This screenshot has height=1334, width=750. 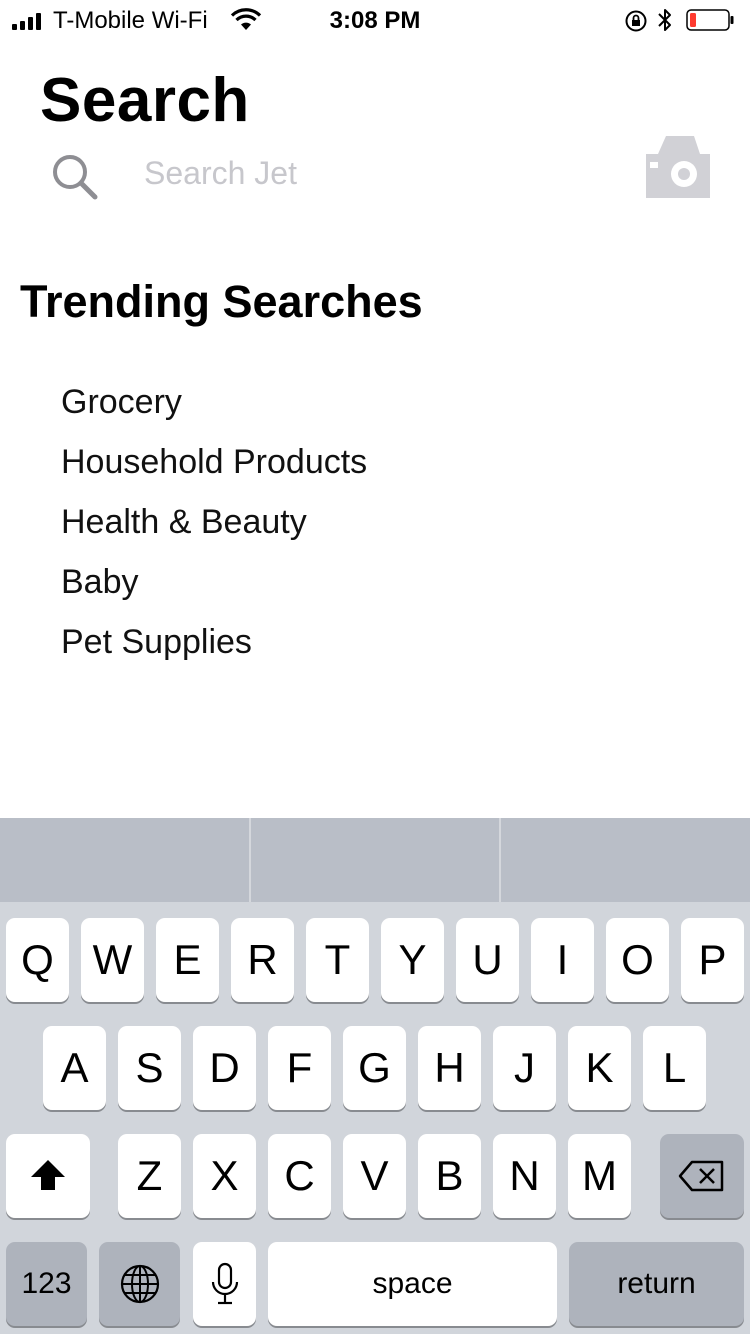 What do you see at coordinates (337, 960) in the screenshot?
I see `key-t: T` at bounding box center [337, 960].